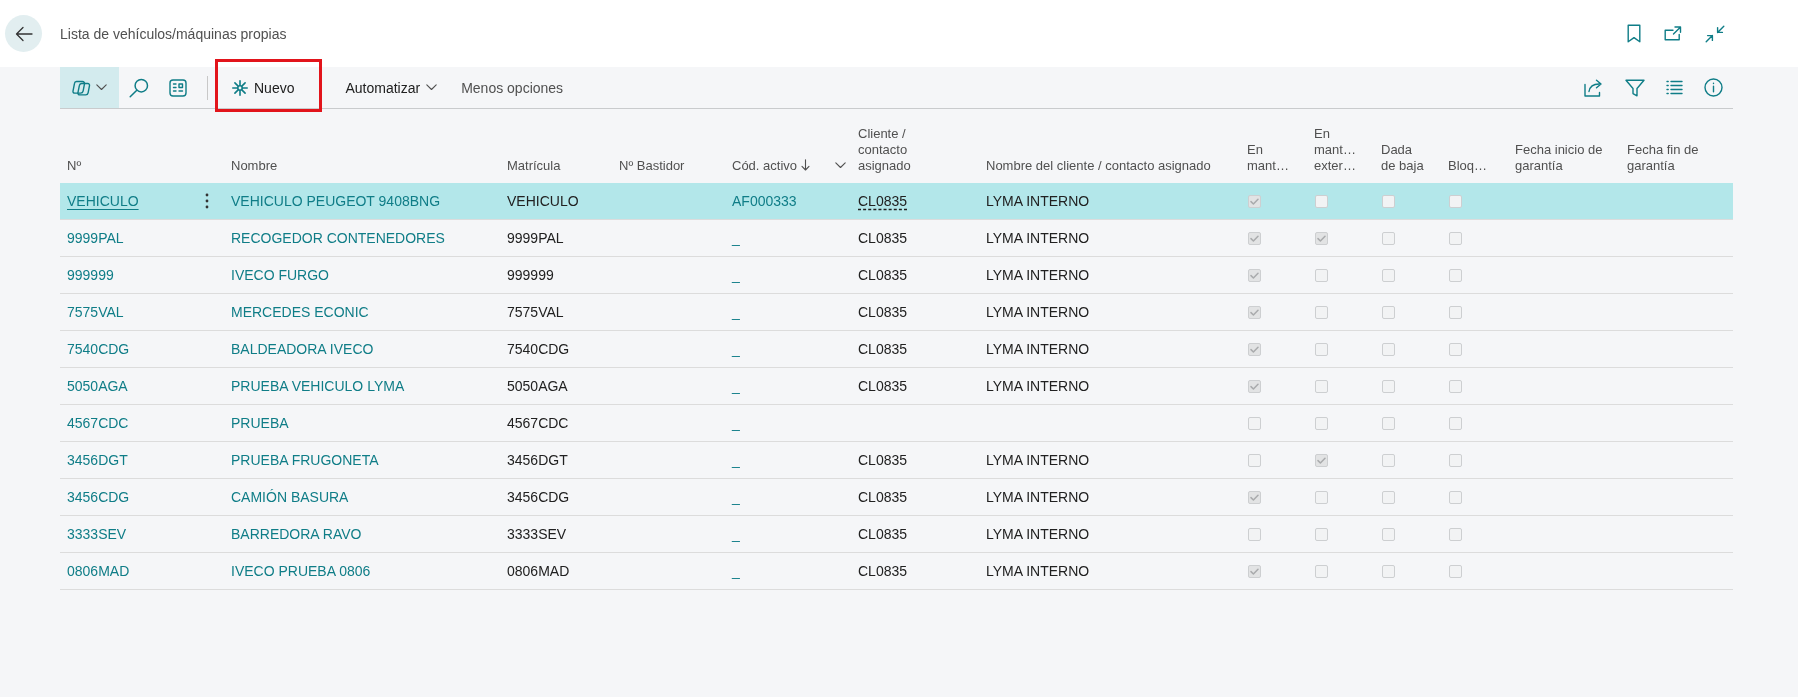  What do you see at coordinates (97, 460) in the screenshot?
I see `table-link: 3456DGT` at bounding box center [97, 460].